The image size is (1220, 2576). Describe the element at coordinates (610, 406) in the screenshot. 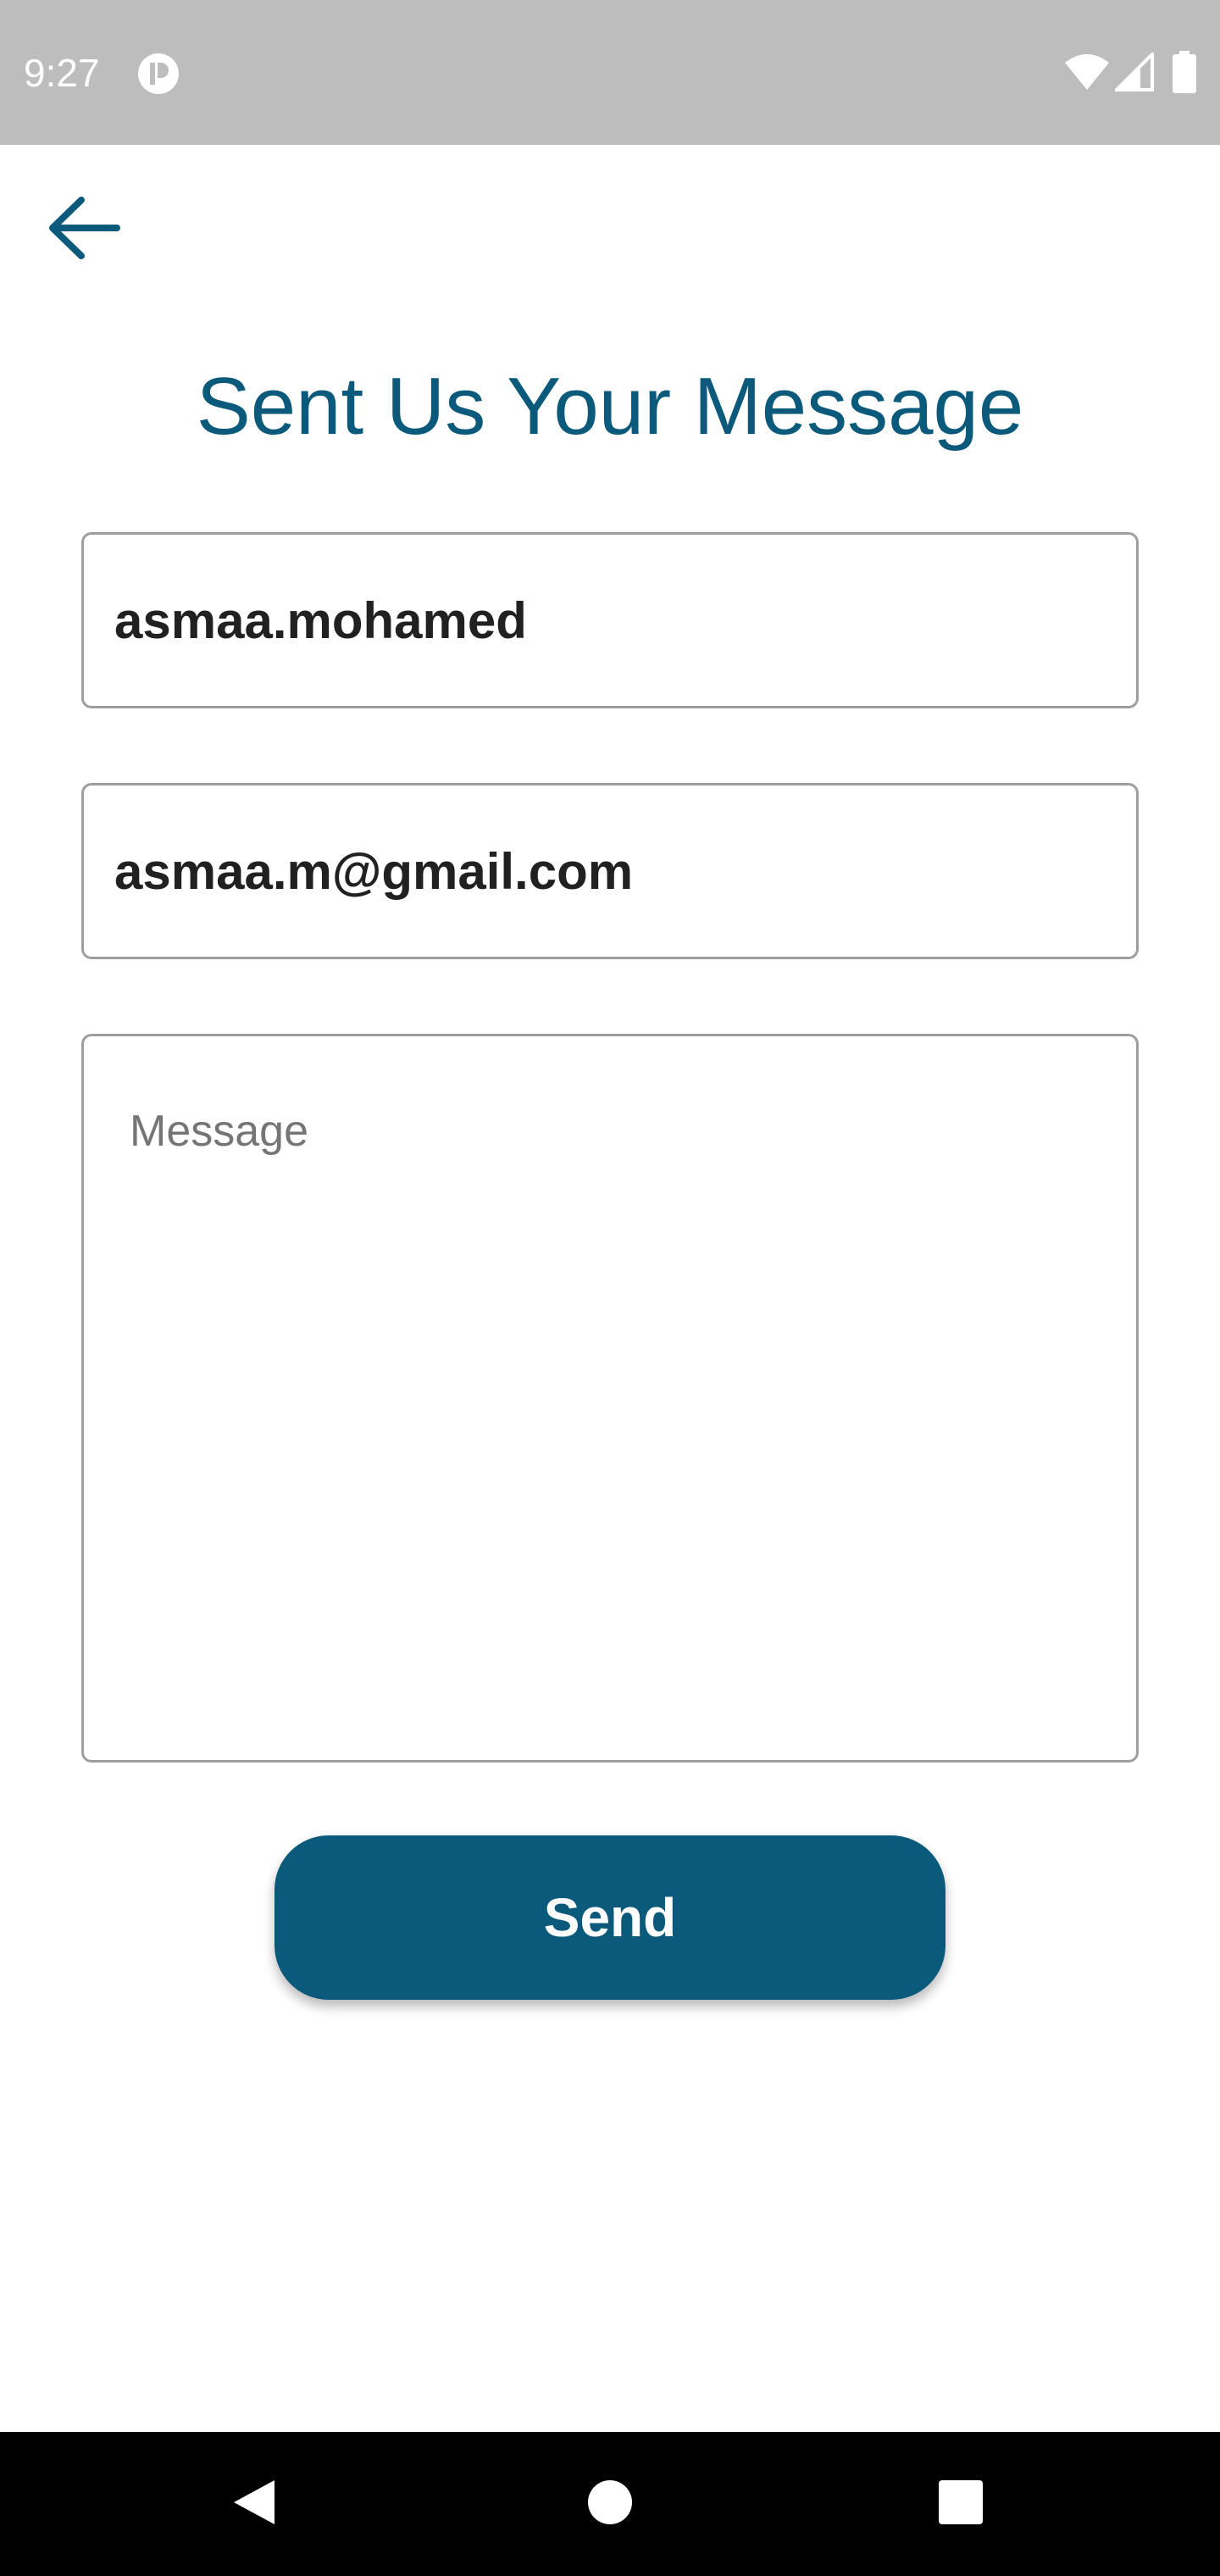

I see `page-title: Sent Us Your Message` at that location.